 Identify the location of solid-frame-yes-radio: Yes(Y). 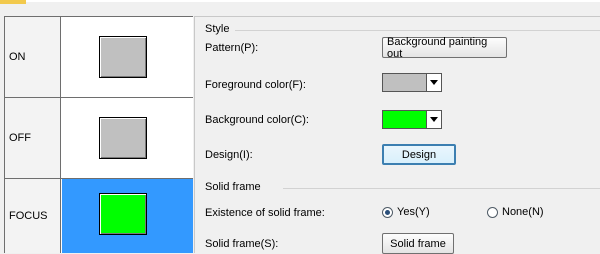
(406, 212).